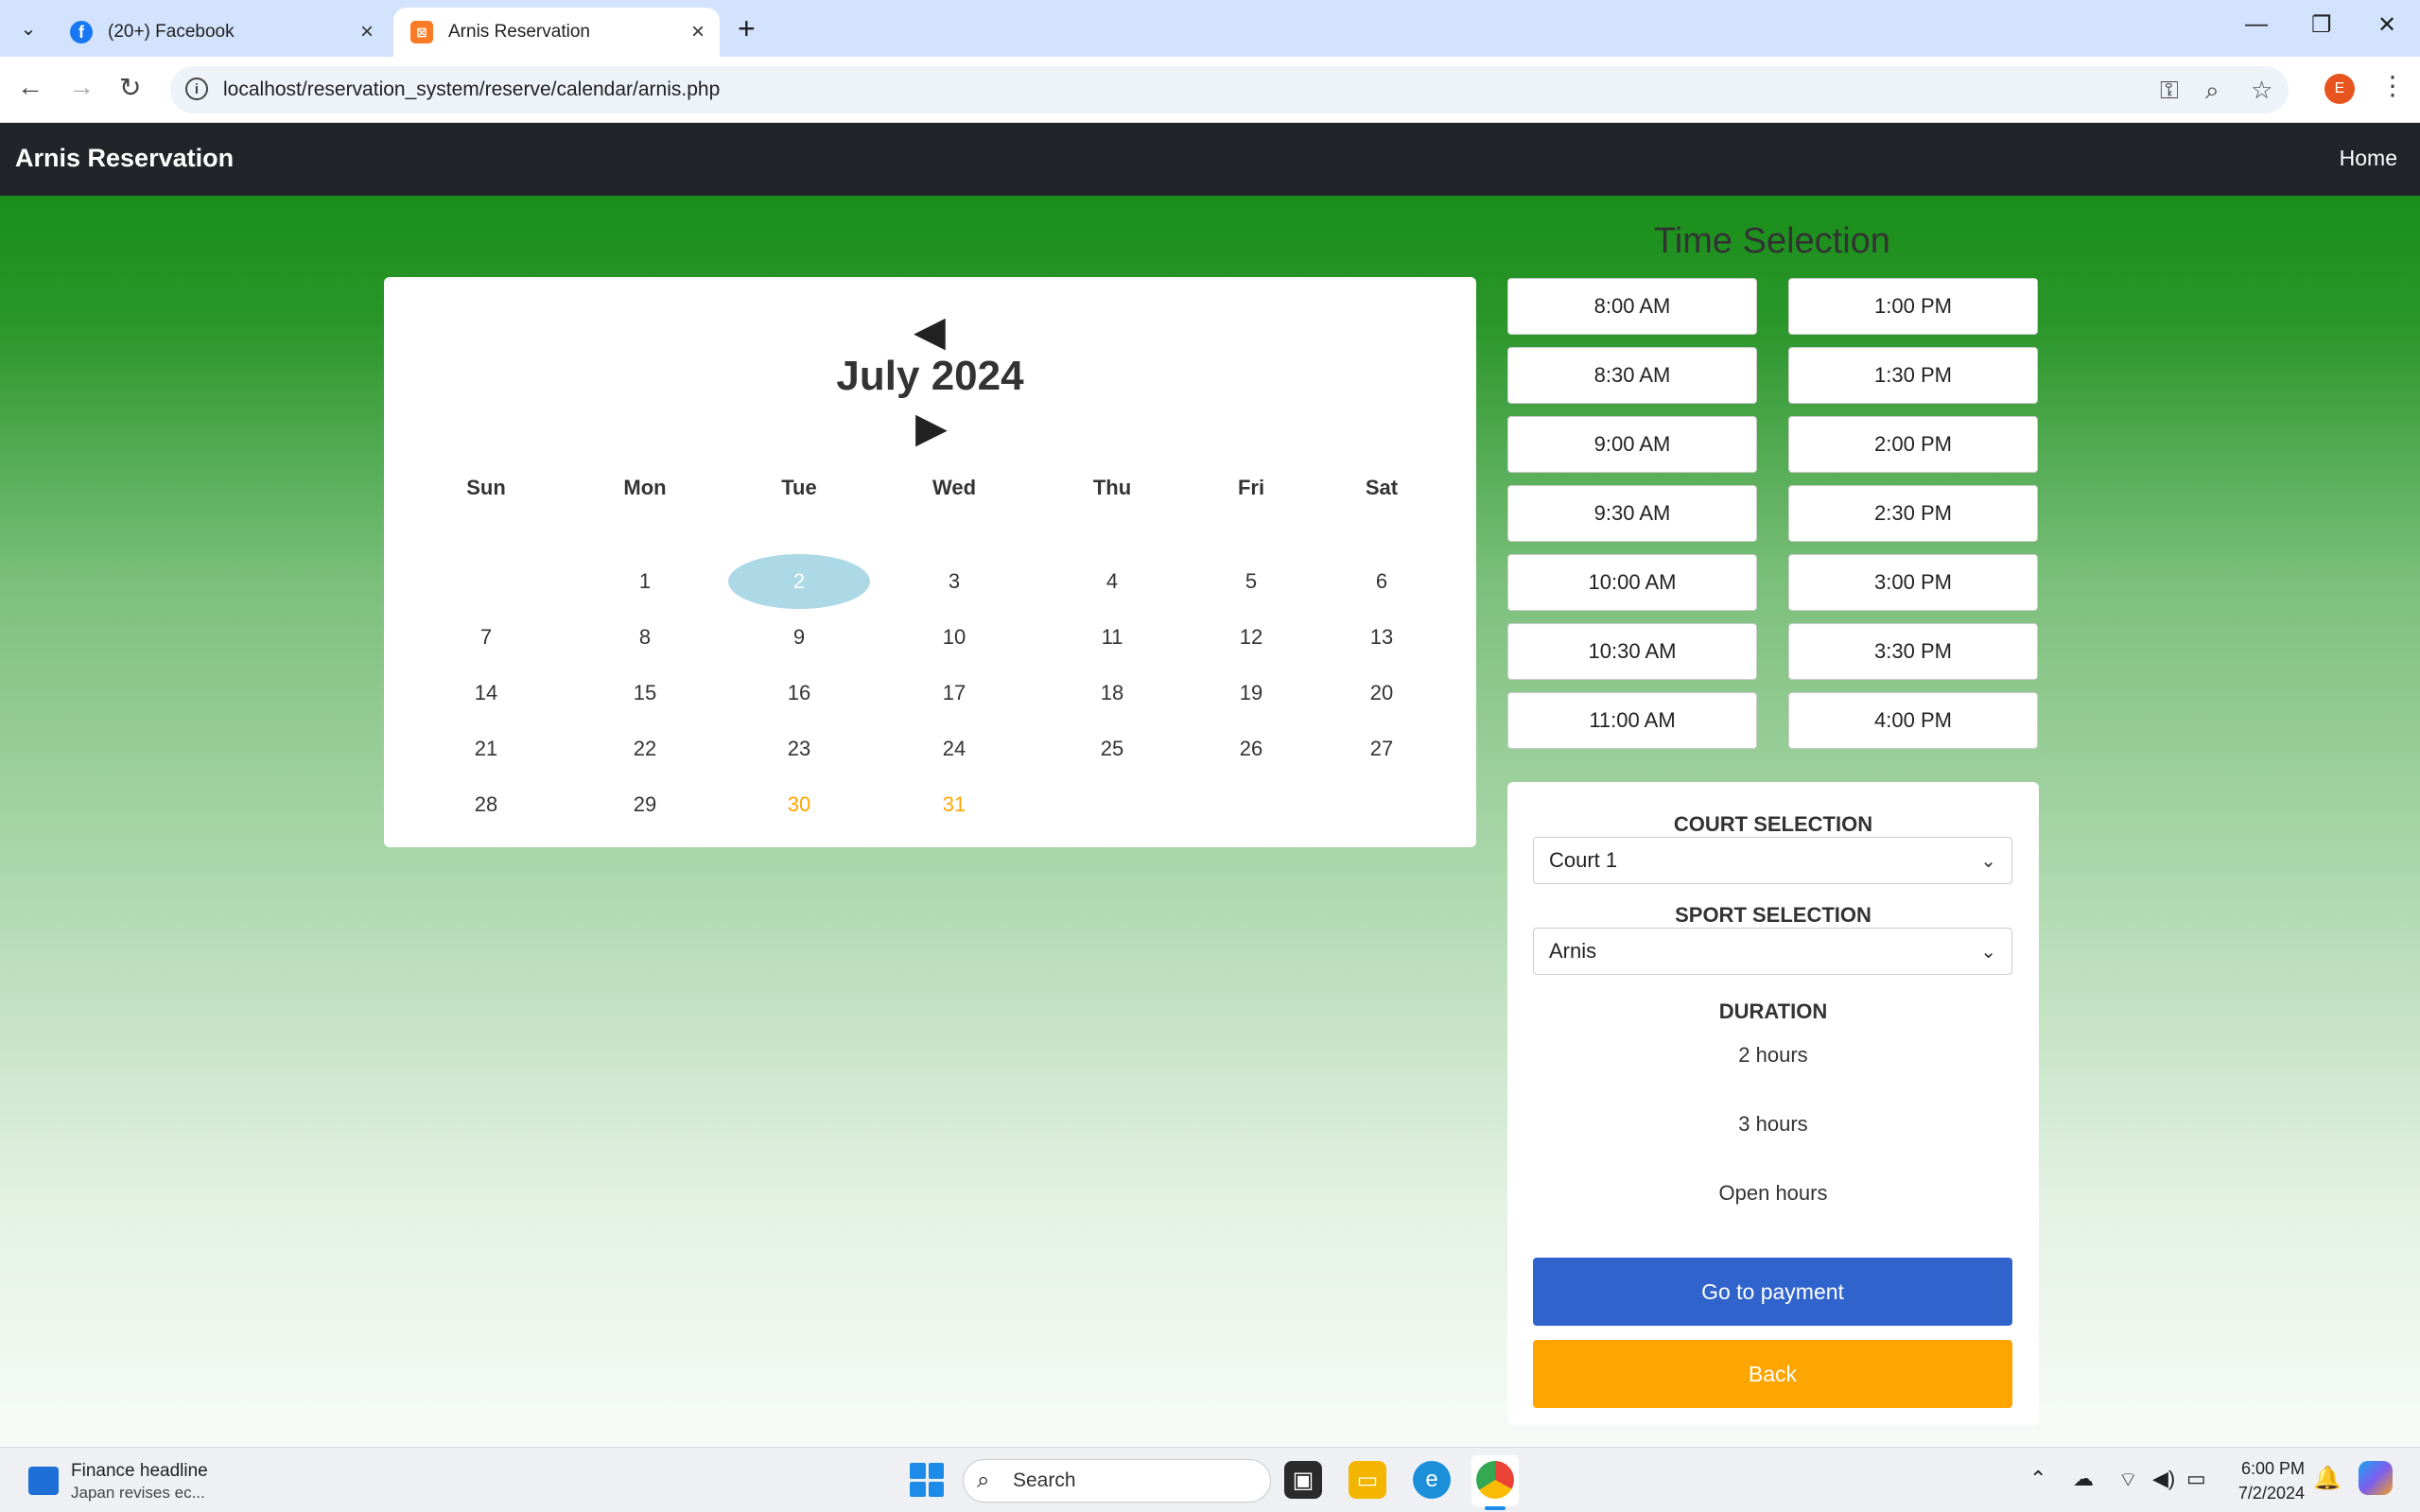  I want to click on calendar-day: 8, so click(645, 637).